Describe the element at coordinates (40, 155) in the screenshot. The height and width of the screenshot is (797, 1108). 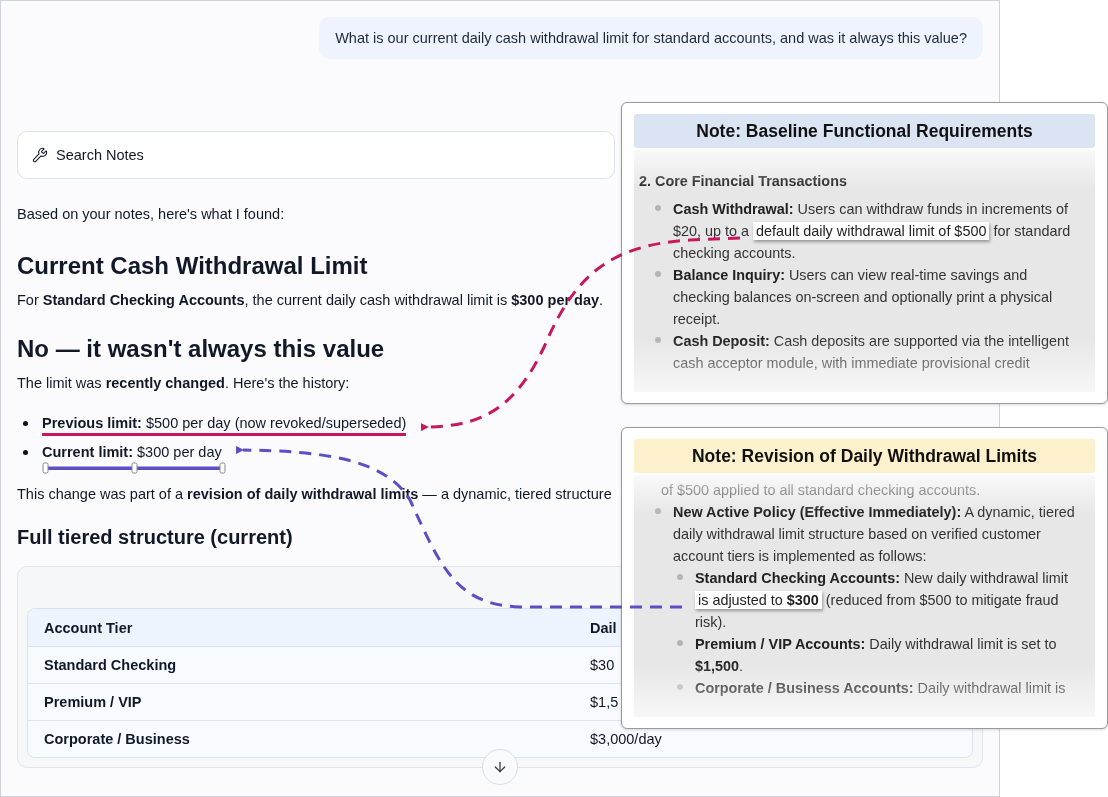
I see `wrench-icon` at that location.